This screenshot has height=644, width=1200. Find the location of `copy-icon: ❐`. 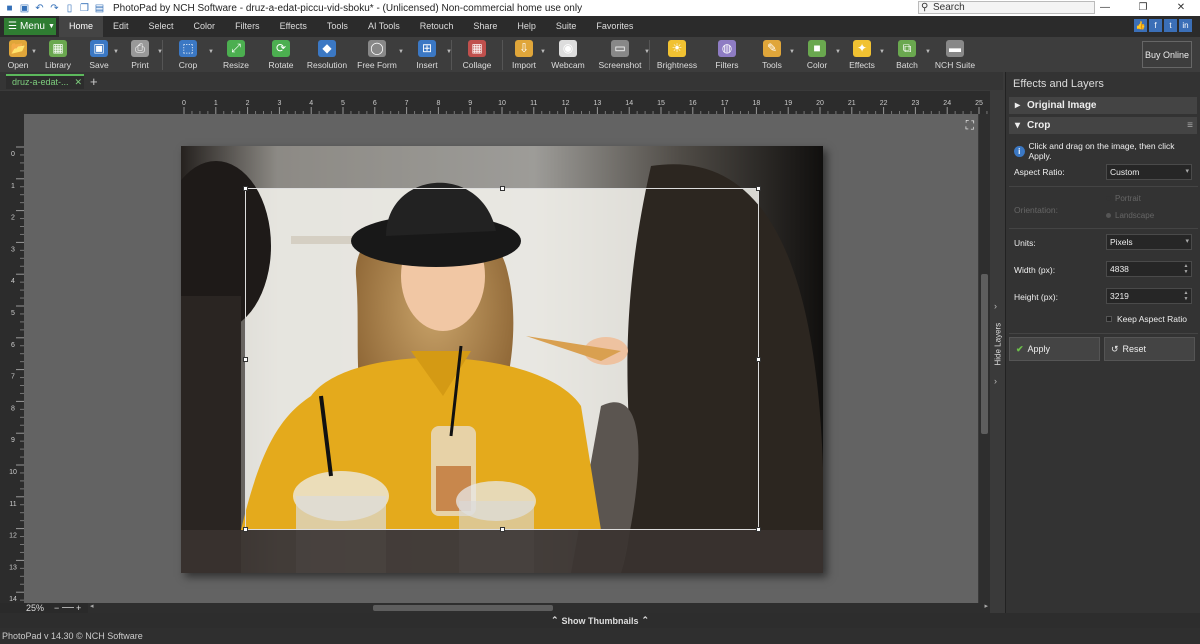

copy-icon: ❐ is located at coordinates (84, 8).